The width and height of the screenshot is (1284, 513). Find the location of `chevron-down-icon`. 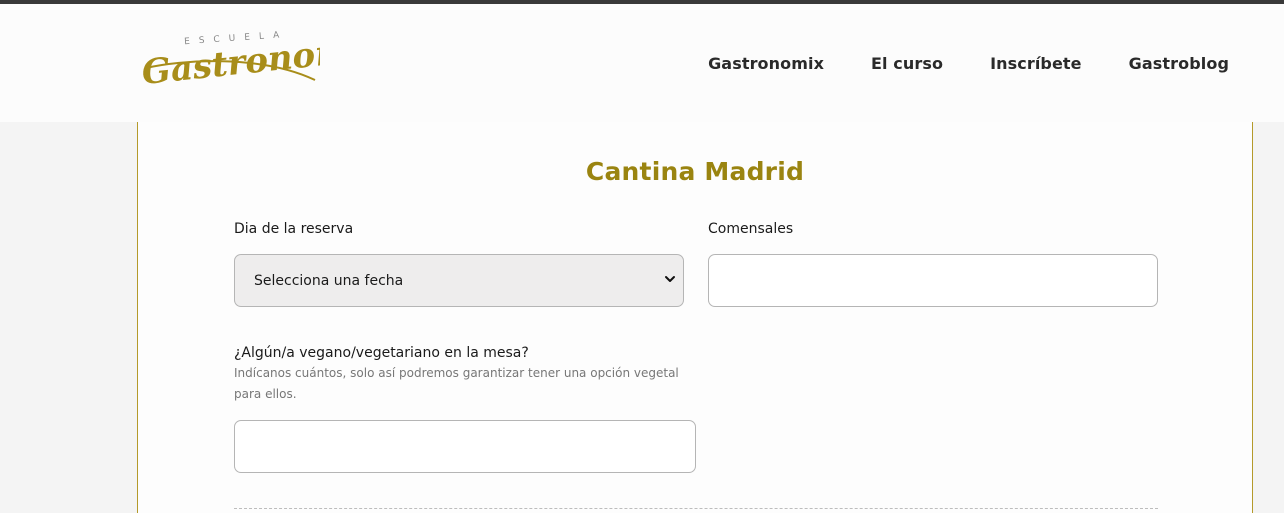

chevron-down-icon is located at coordinates (670, 279).